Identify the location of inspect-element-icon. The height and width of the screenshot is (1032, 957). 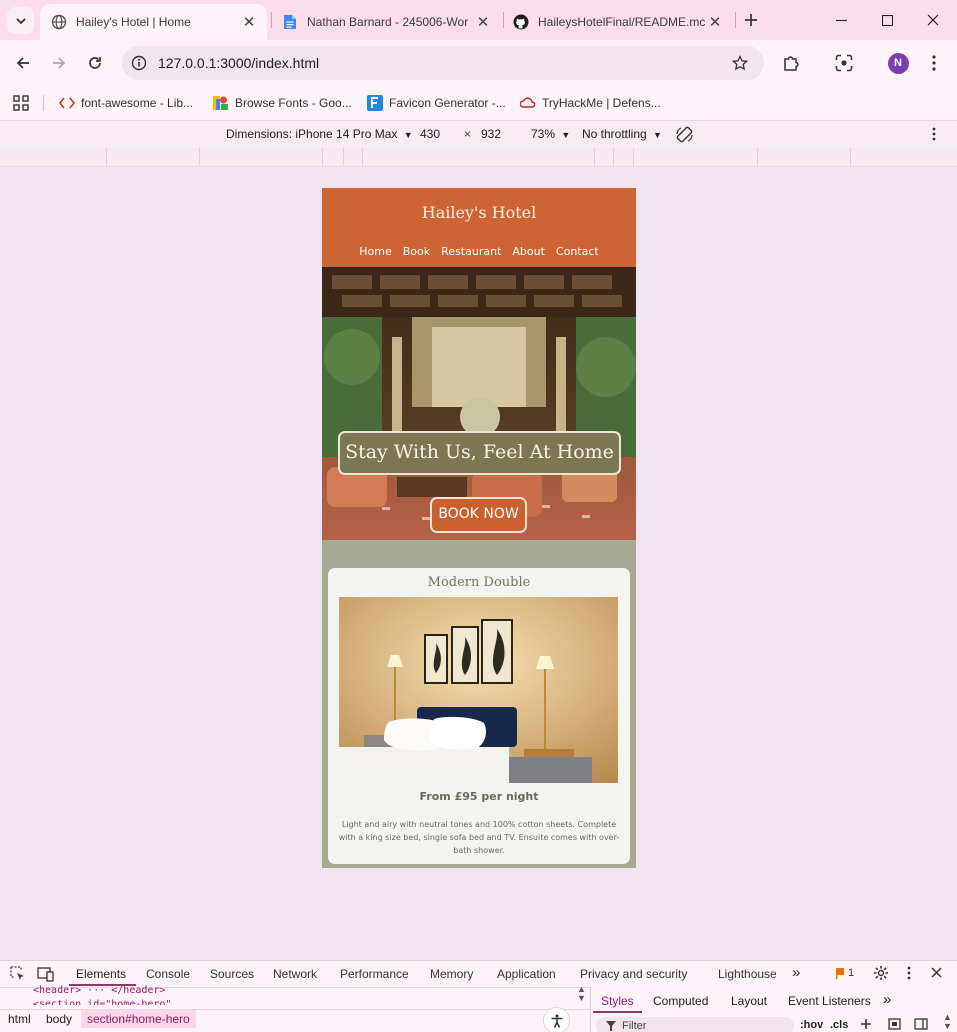
(18, 974).